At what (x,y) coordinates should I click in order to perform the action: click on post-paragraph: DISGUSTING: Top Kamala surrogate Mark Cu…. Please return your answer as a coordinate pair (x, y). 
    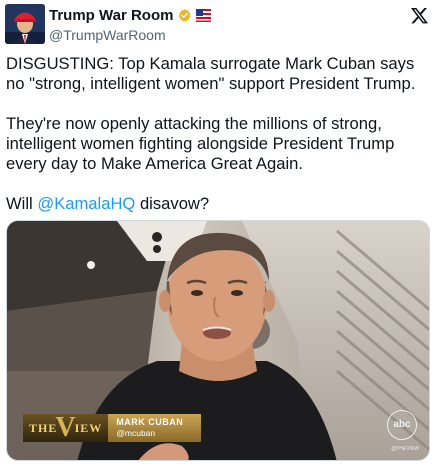
    Looking at the image, I should click on (211, 73).